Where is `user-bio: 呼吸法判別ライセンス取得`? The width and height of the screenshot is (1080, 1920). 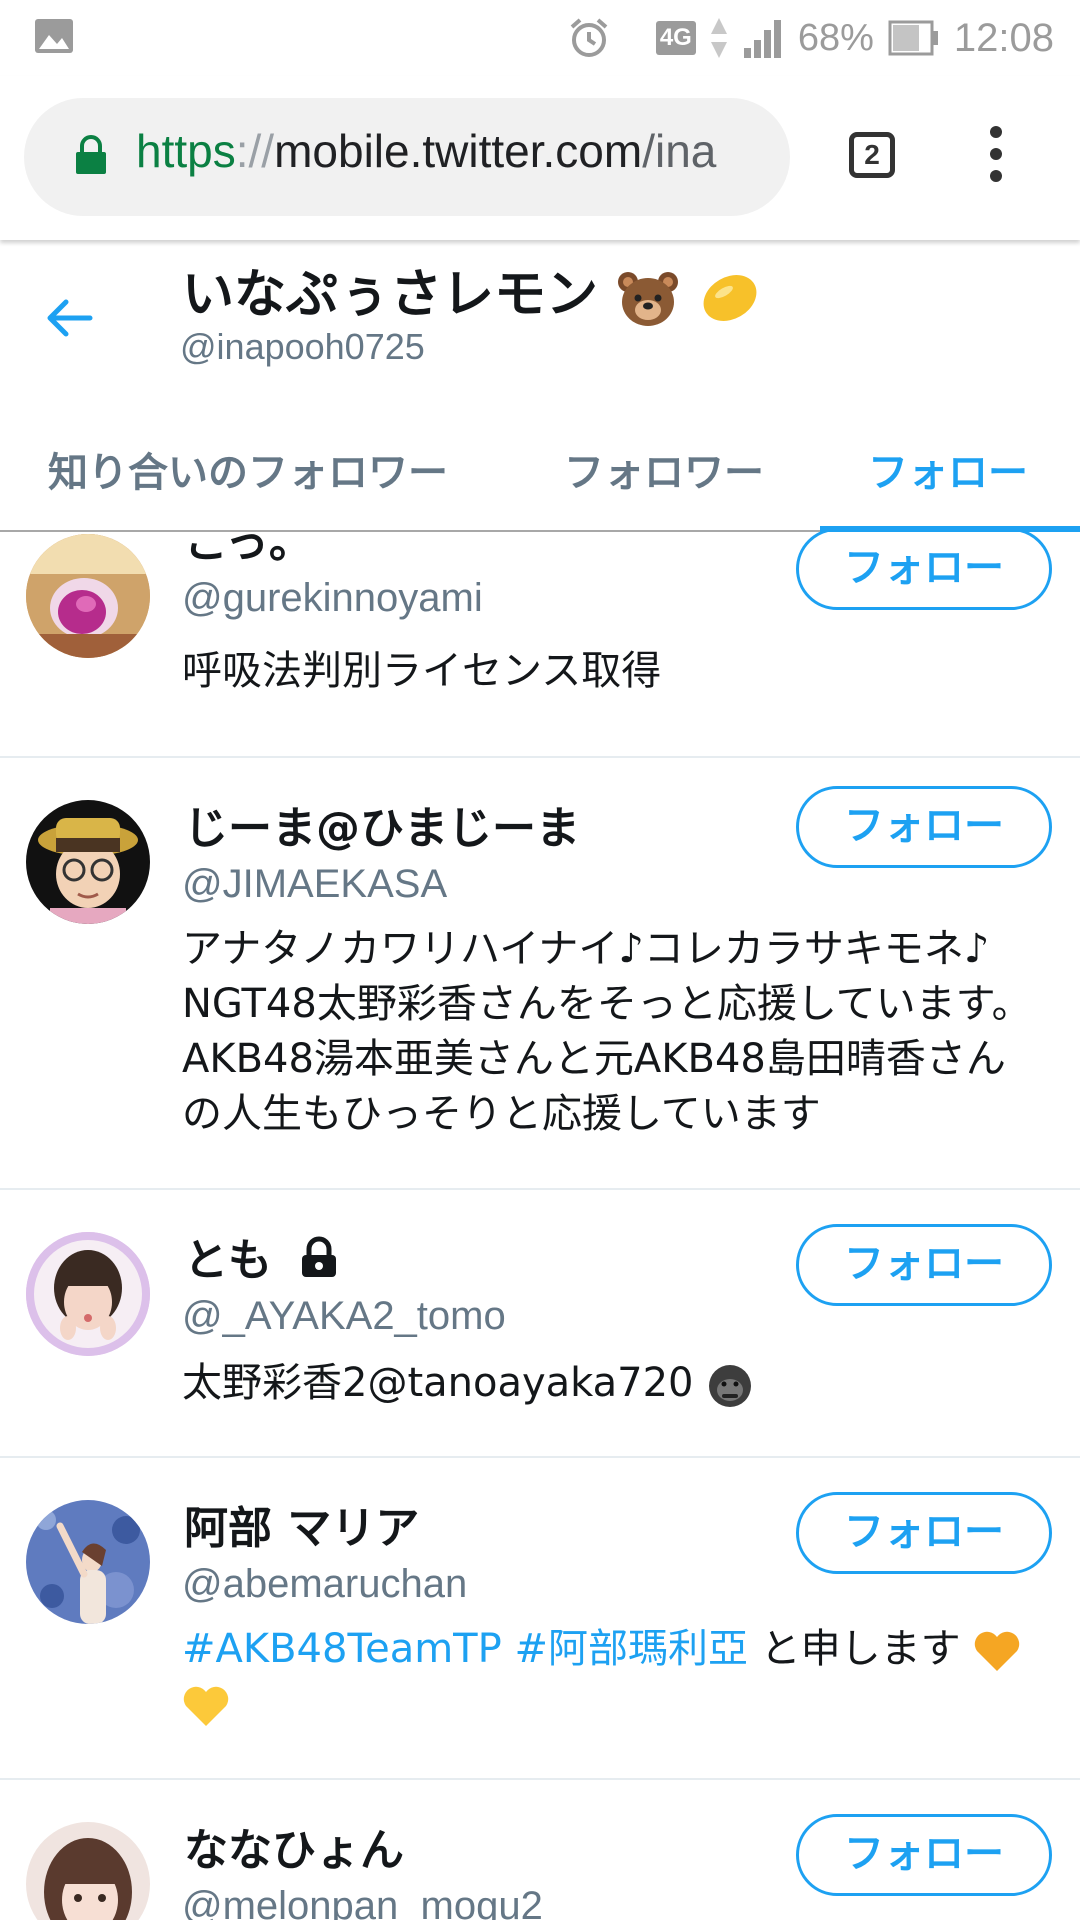 user-bio: 呼吸法判別ライセンス取得 is located at coordinates (422, 671).